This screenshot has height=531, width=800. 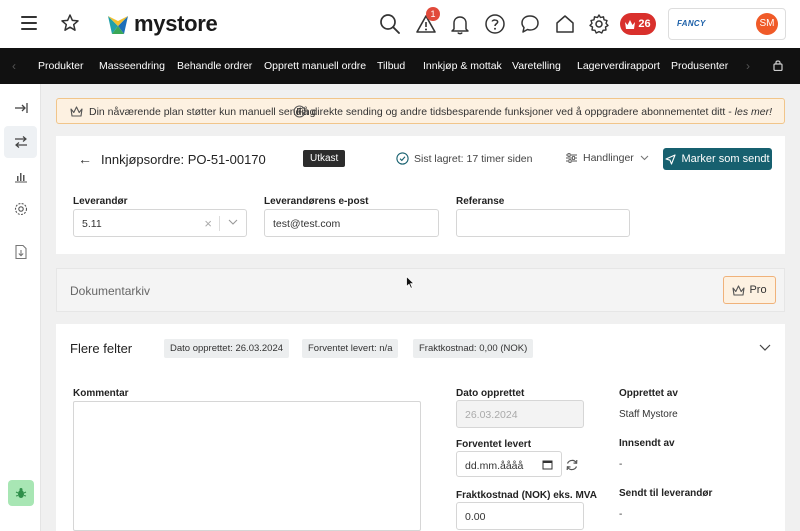 I want to click on created-by-value: Staff Mystore, so click(x=648, y=414).